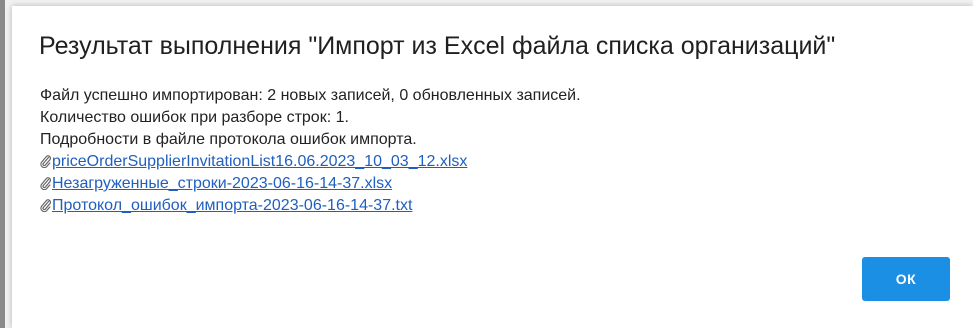 This screenshot has width=973, height=328. What do you see at coordinates (194, 117) in the screenshot?
I see `parse-errors-text: Количество ошибок при разборе строк: 1.` at bounding box center [194, 117].